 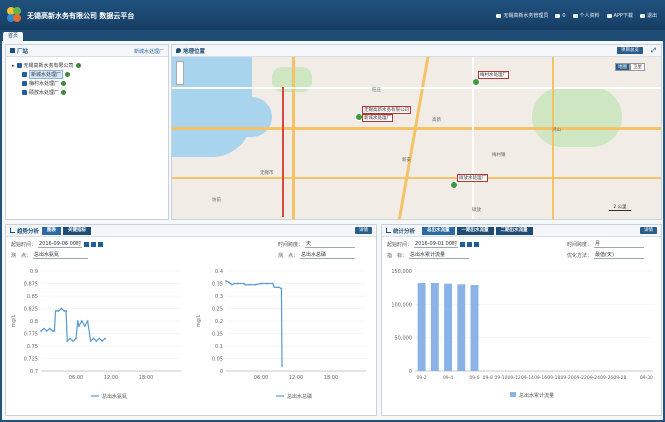 What do you see at coordinates (13, 36) in the screenshot?
I see `tab-home: 首页` at bounding box center [13, 36].